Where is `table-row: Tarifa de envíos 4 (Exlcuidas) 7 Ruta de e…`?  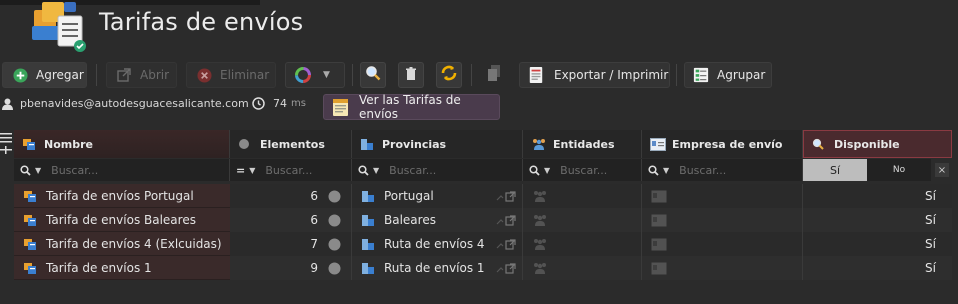 table-row: Tarifa de envíos 4 (Exlcuidas) 7 Ruta de e… is located at coordinates (483, 244).